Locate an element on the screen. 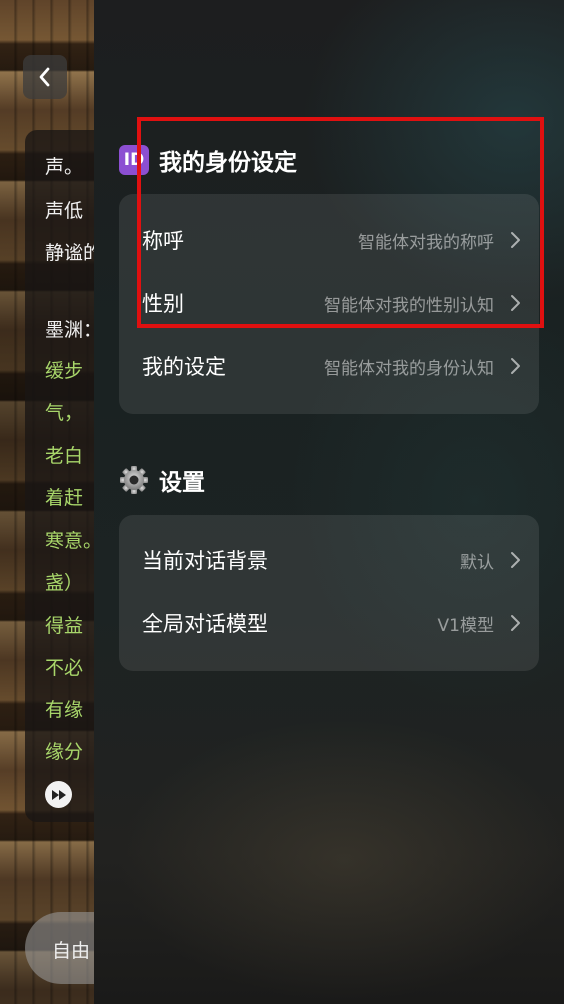  chat-text-line: 缓步 is located at coordinates (64, 371).